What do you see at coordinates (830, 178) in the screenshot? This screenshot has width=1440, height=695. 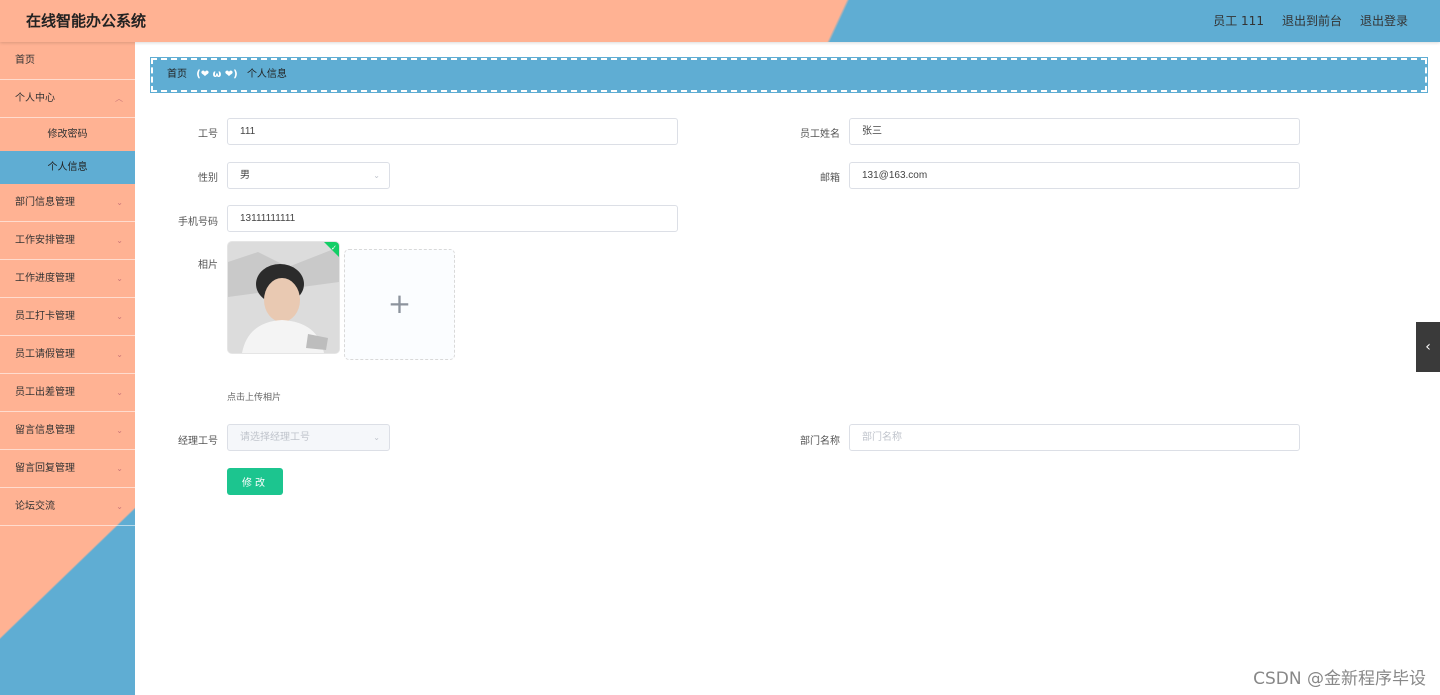 I see `email-label: 邮箱` at bounding box center [830, 178].